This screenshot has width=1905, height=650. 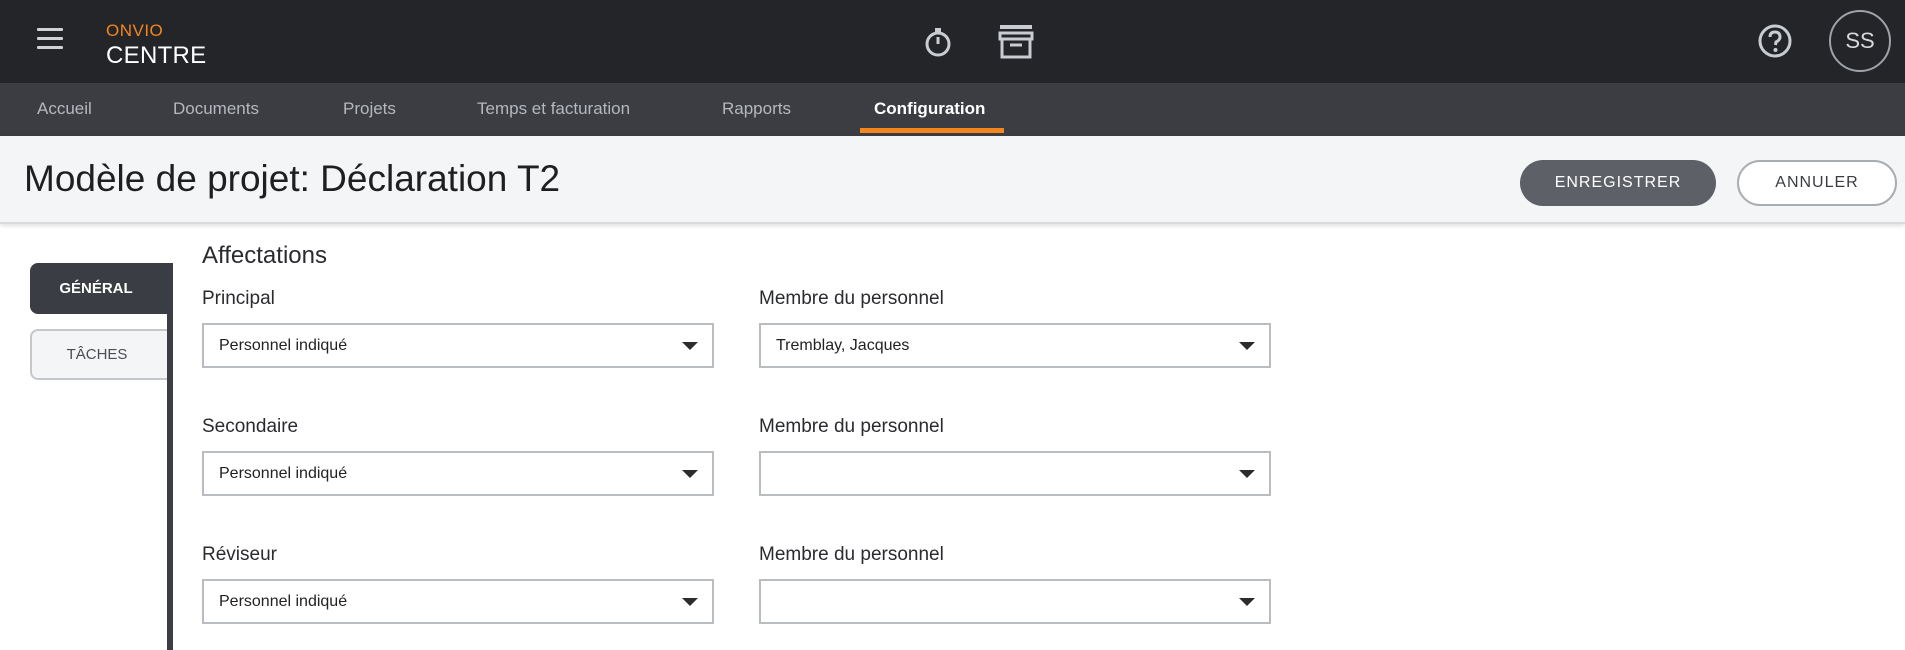 What do you see at coordinates (553, 109) in the screenshot?
I see `nav-item-temps-facturation: Temps et facturation` at bounding box center [553, 109].